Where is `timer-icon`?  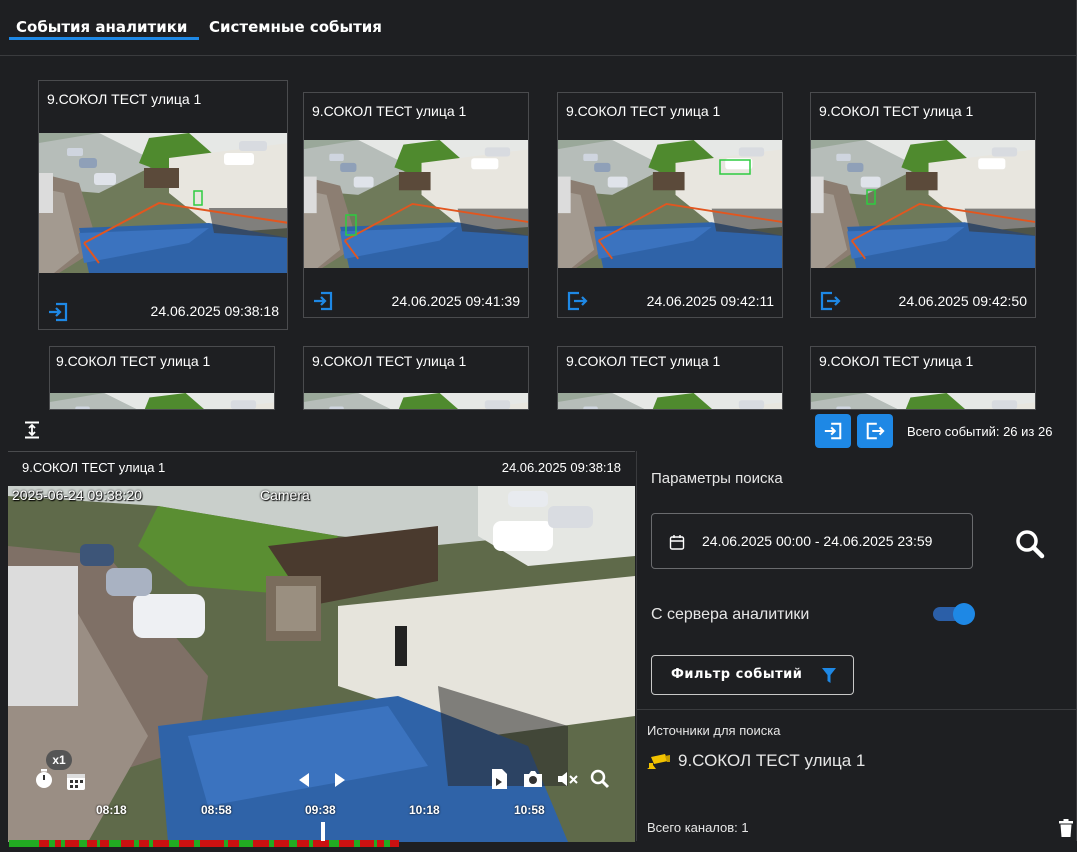
timer-icon is located at coordinates (44, 781).